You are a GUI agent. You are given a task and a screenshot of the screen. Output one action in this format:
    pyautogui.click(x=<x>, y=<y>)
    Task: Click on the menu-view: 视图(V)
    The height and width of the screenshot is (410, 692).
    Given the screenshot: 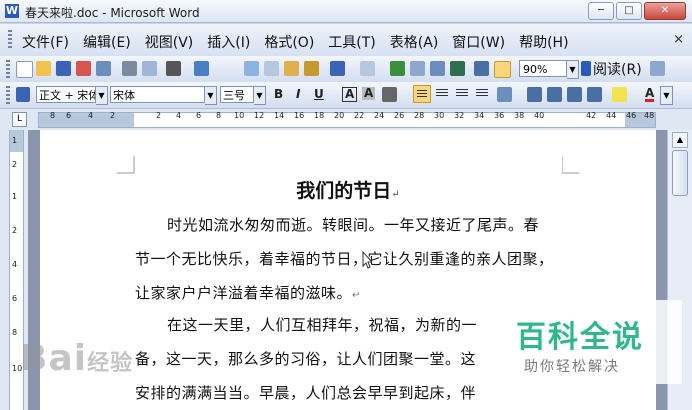 What is the action you would take?
    pyautogui.click(x=169, y=42)
    